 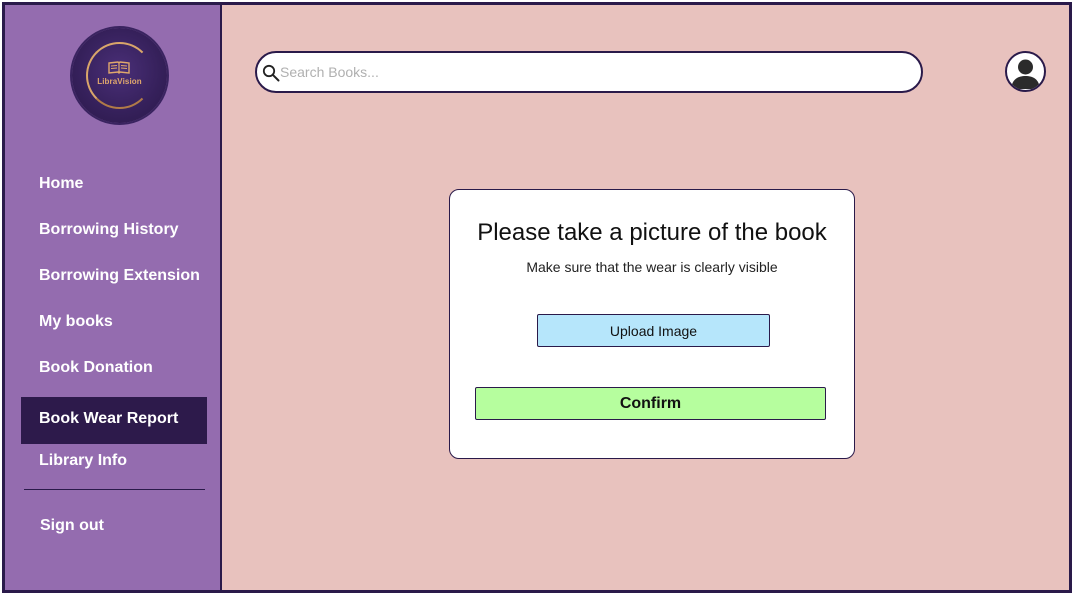 What do you see at coordinates (114, 374) in the screenshot?
I see `sidebar-item-book-donation: Book Donation` at bounding box center [114, 374].